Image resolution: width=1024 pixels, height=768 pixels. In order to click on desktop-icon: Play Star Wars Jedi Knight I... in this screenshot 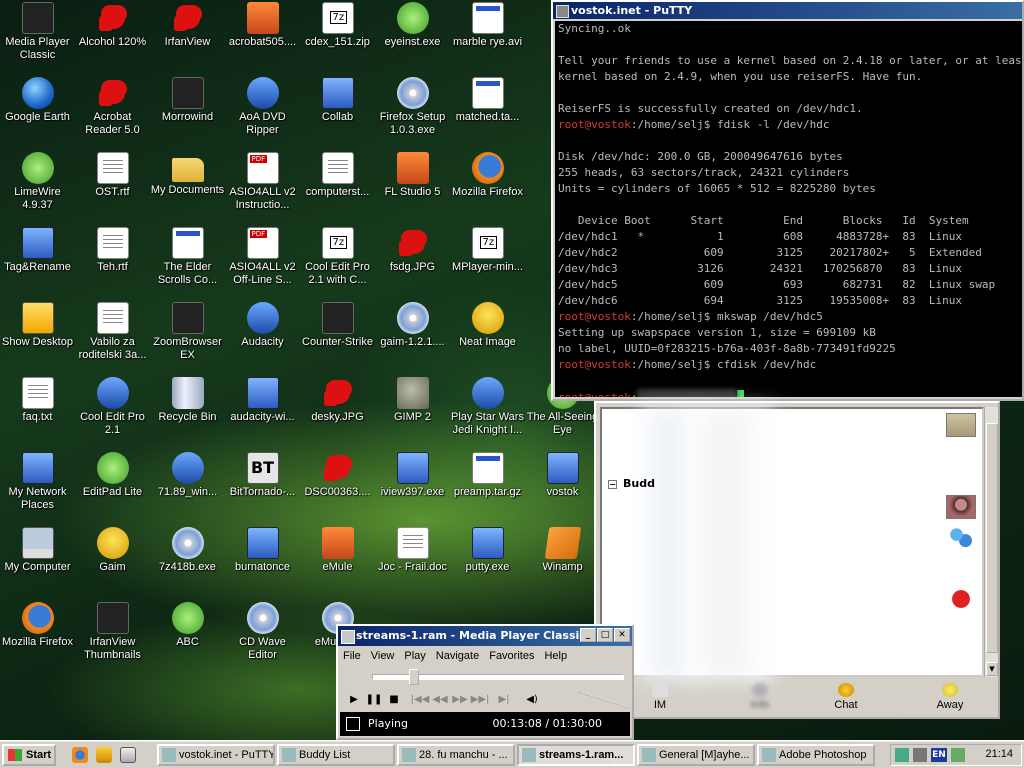, I will do `click(487, 412)`.